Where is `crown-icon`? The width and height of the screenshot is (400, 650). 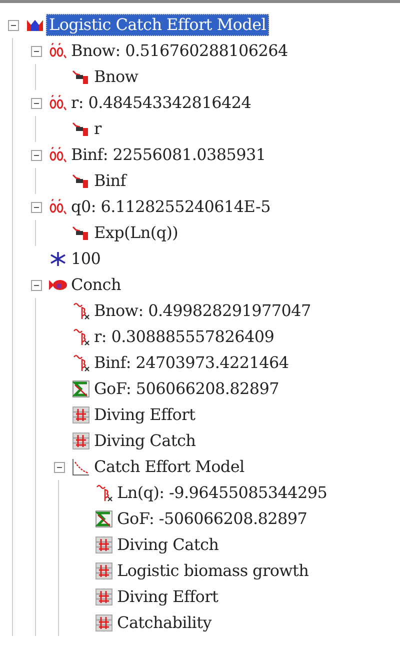
crown-icon is located at coordinates (35, 25).